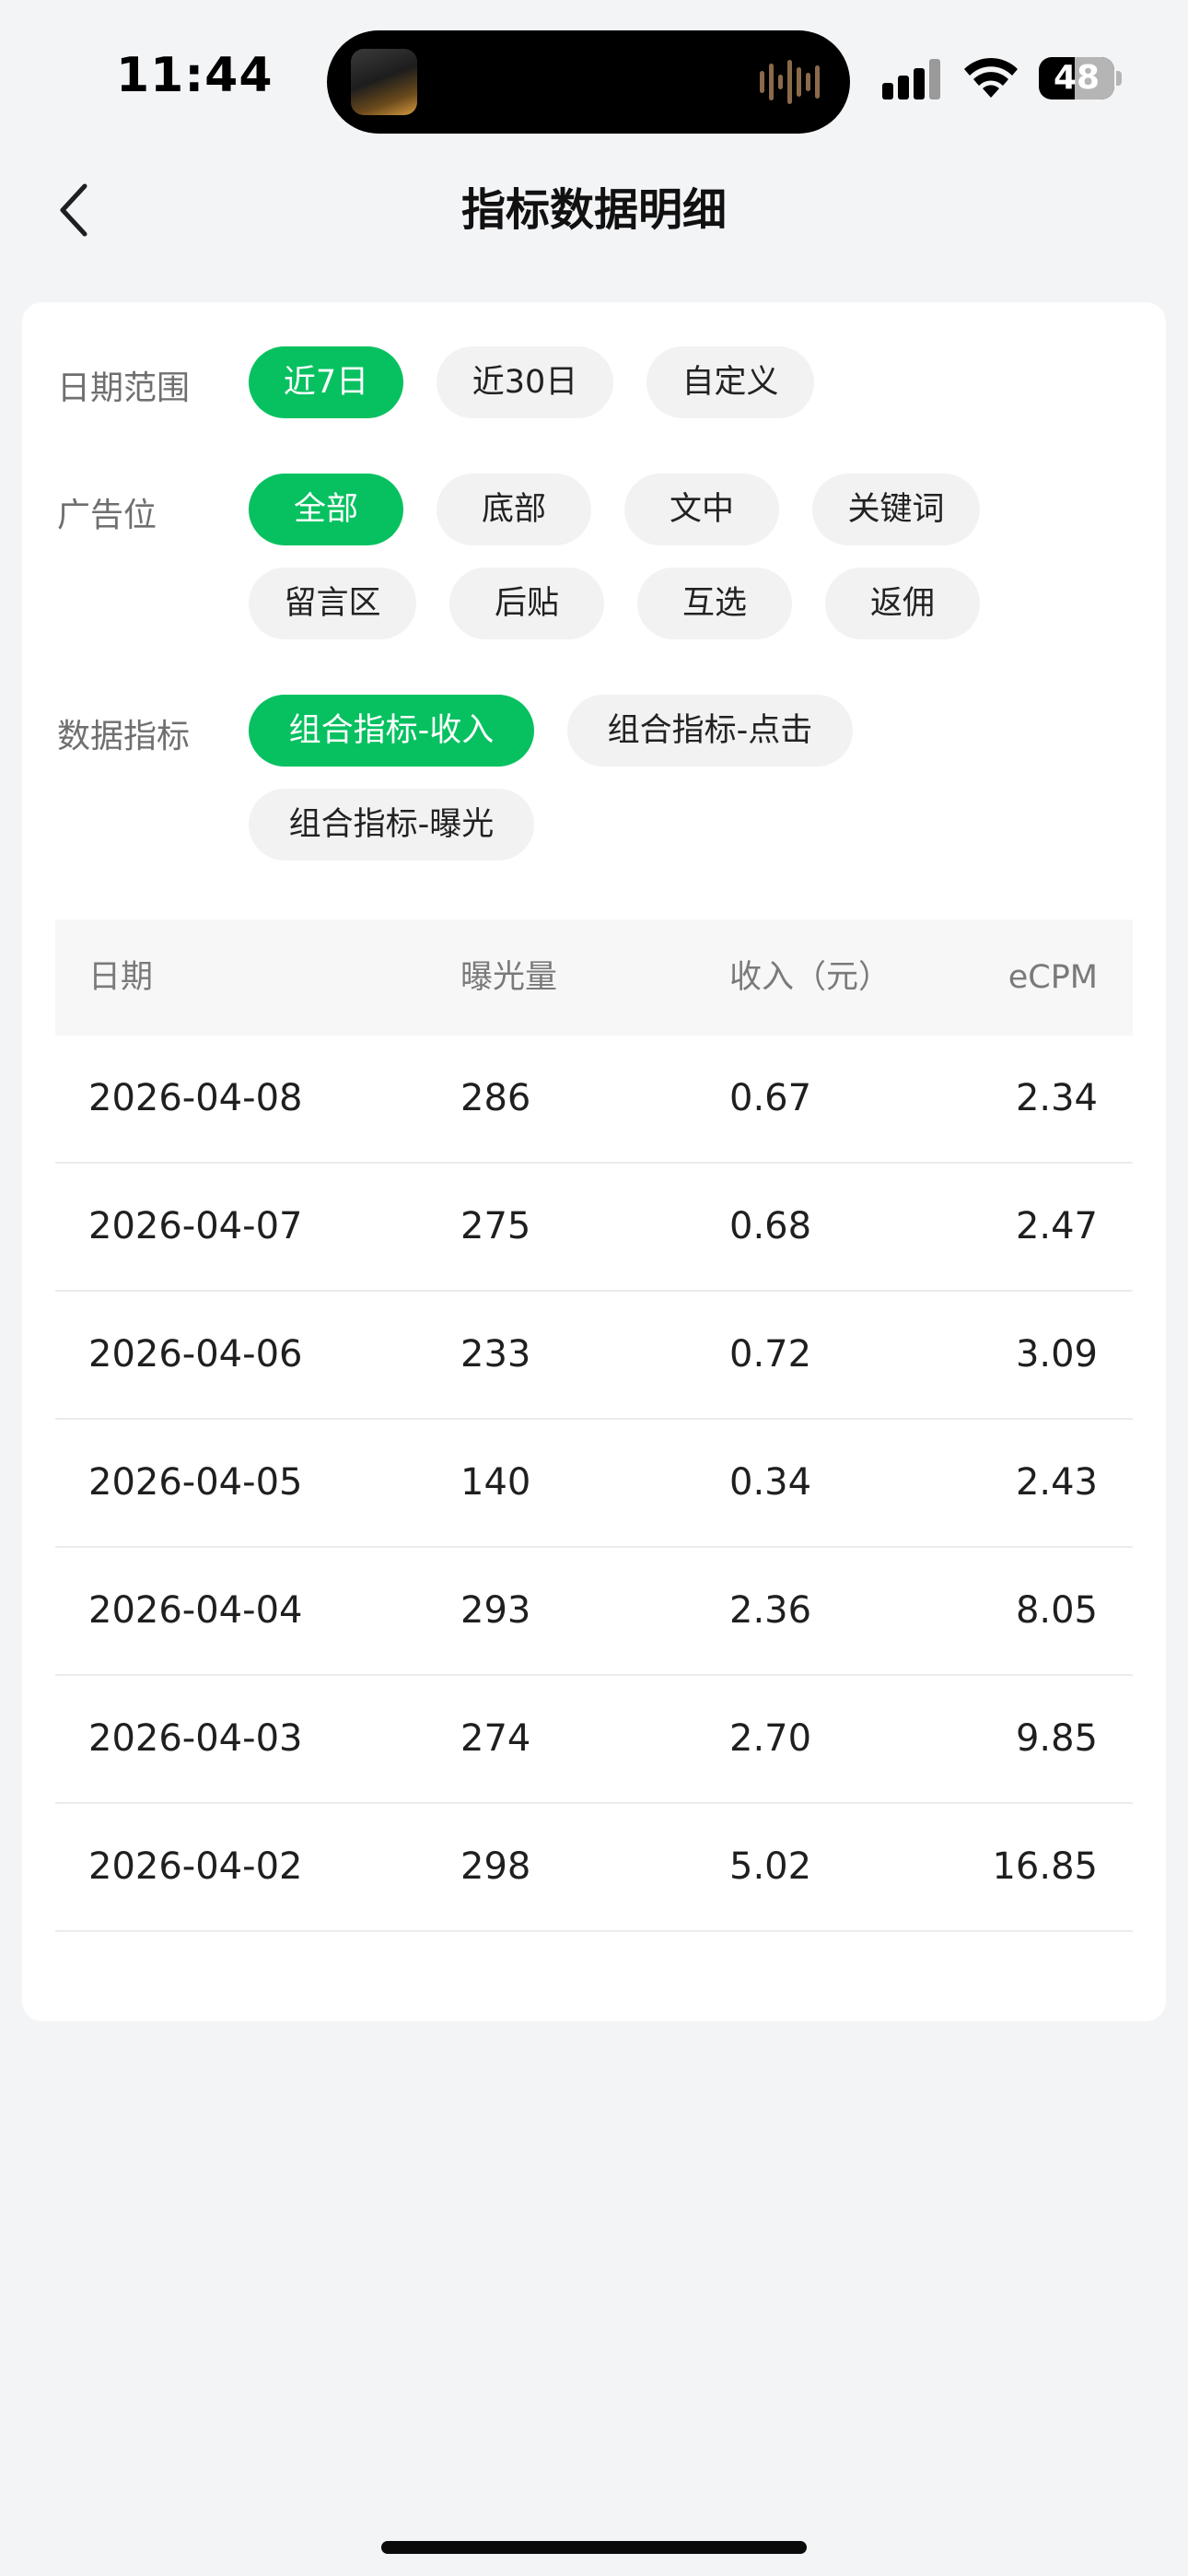  I want to click on table-row: 2026-04-06 233 0.72 3.09, so click(594, 1356).